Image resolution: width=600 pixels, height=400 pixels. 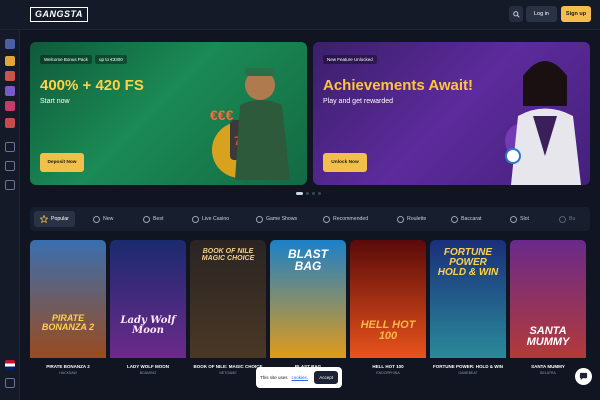 What do you see at coordinates (351, 219) in the screenshot?
I see `tab-label: Recommended` at bounding box center [351, 219].